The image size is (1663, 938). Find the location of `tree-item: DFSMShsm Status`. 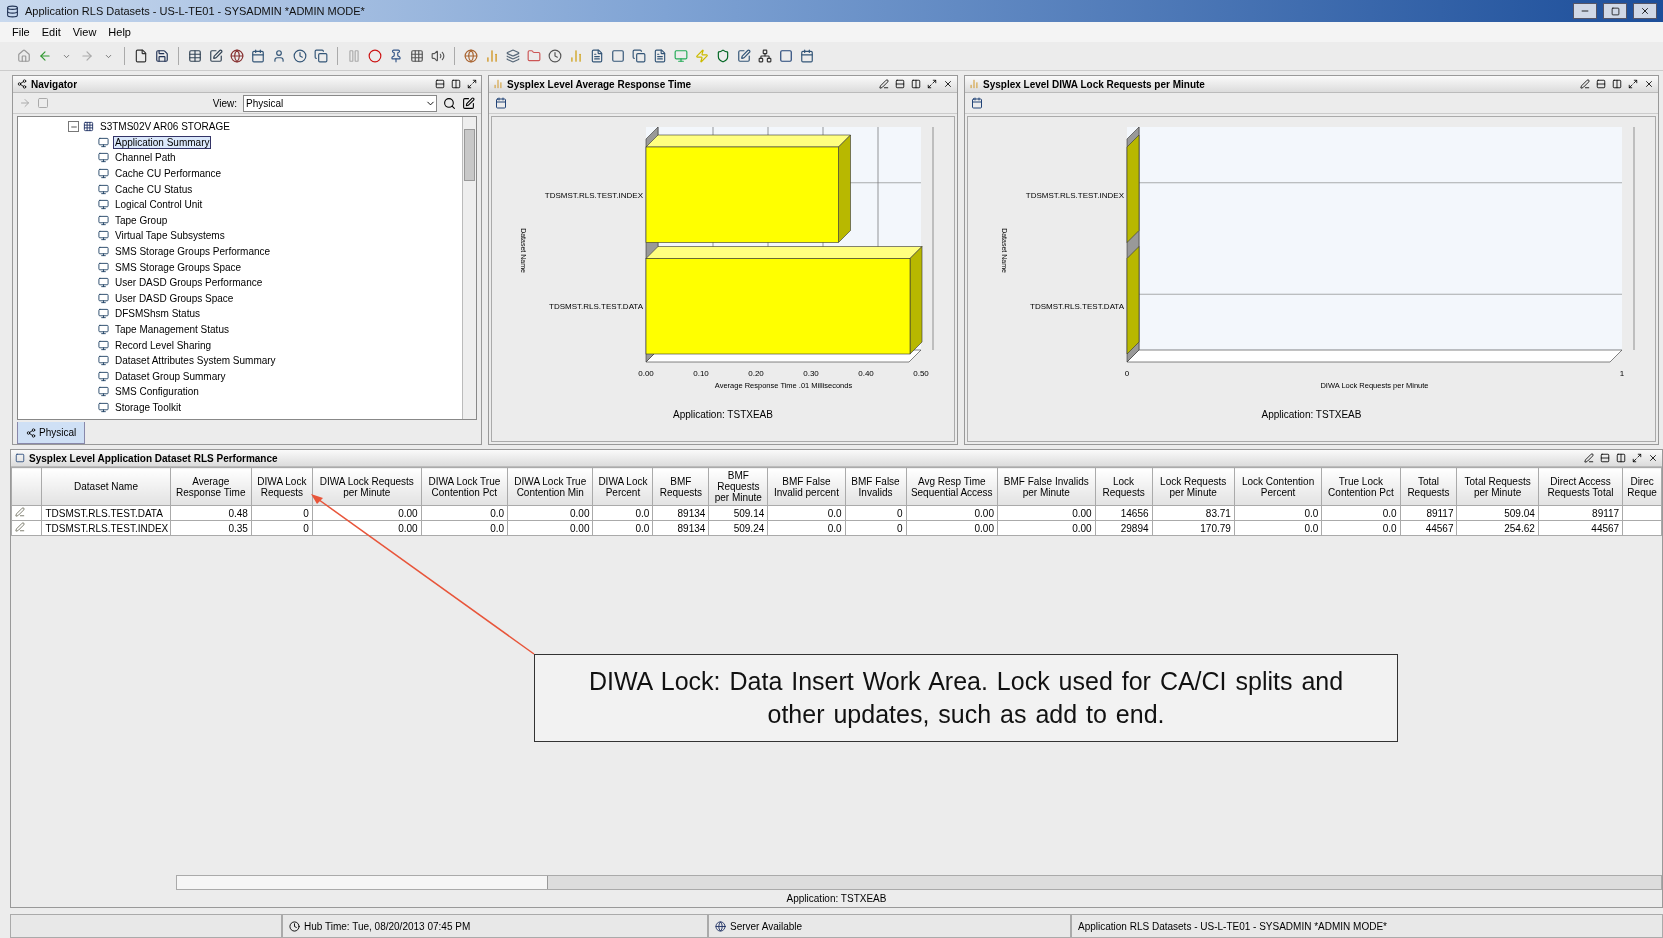

tree-item: DFSMShsm Status is located at coordinates (158, 314).